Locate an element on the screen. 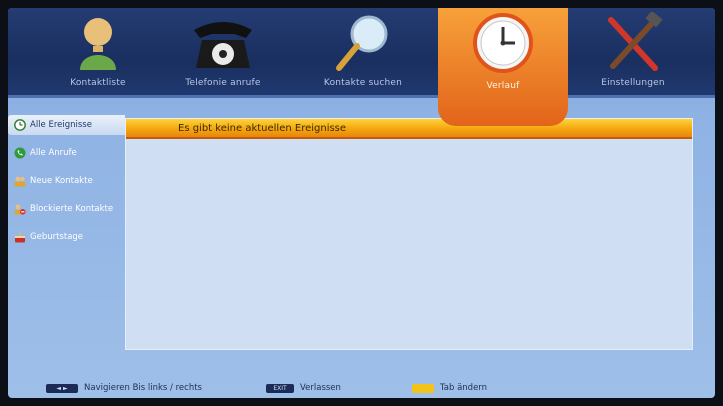 The height and width of the screenshot is (406, 723). magnifier-icon is located at coordinates (362, 43).